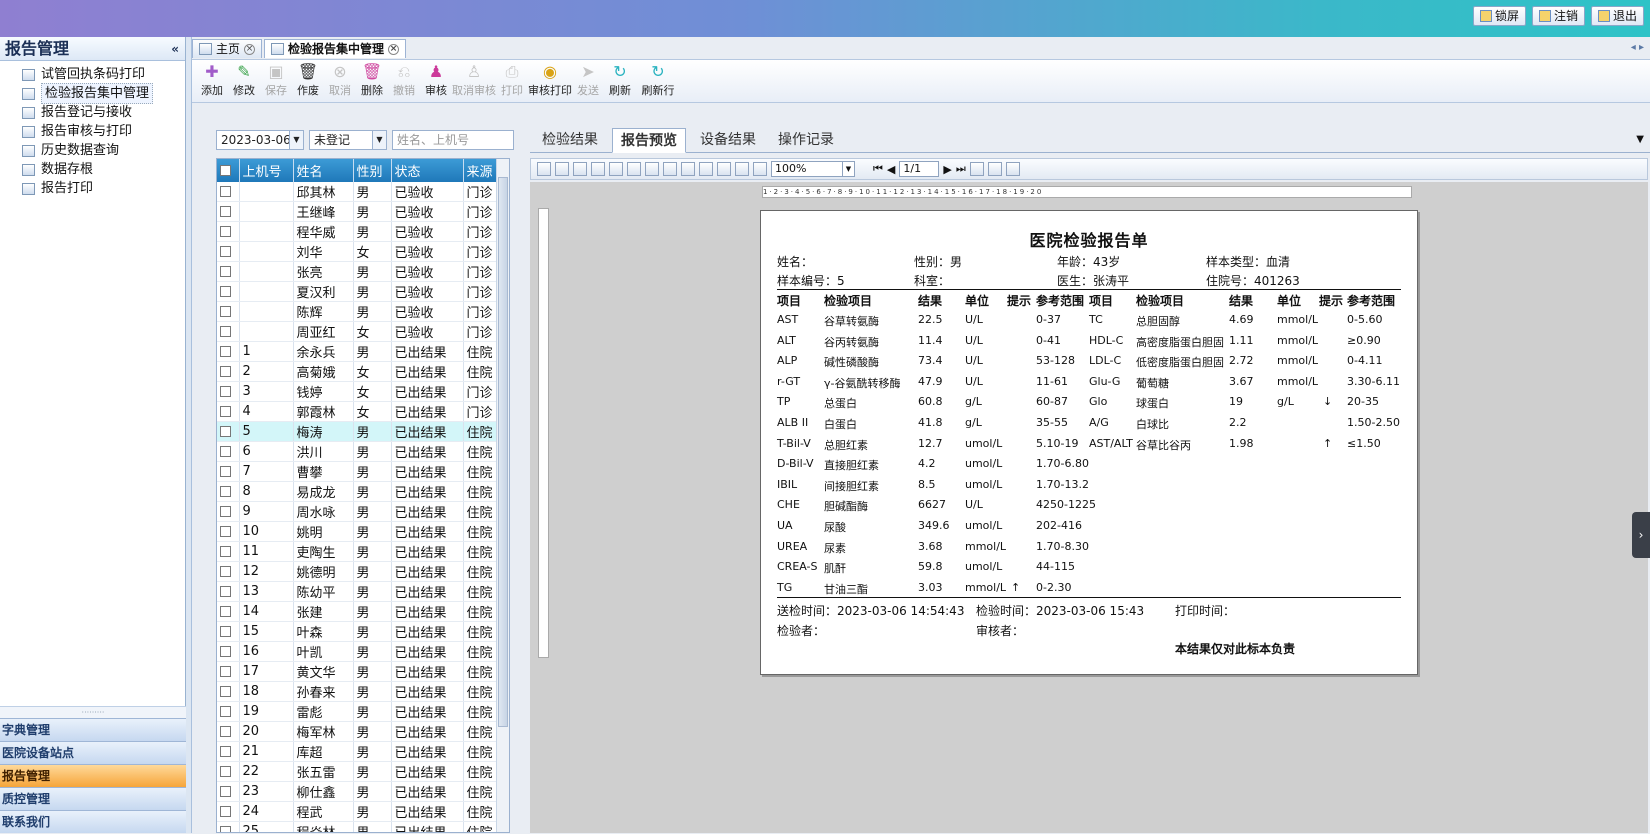 This screenshot has width=1650, height=834. What do you see at coordinates (93, 752) in the screenshot?
I see `accordion-item: 医院设备站点` at bounding box center [93, 752].